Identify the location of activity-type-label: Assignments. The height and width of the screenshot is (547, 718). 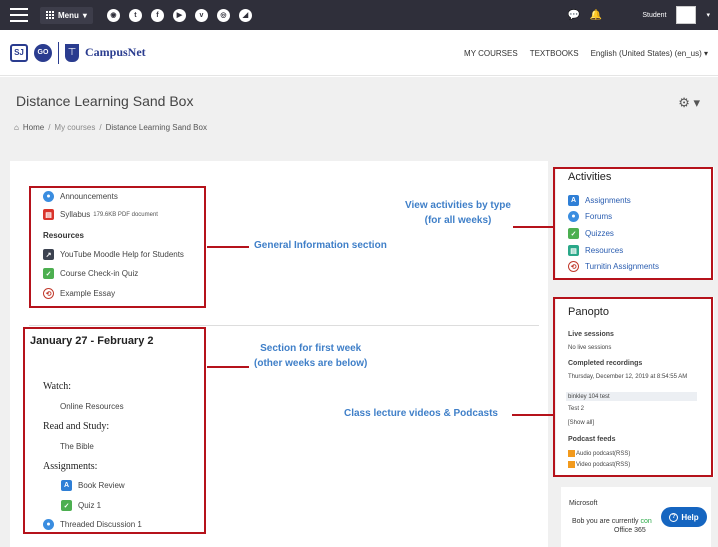
(608, 200).